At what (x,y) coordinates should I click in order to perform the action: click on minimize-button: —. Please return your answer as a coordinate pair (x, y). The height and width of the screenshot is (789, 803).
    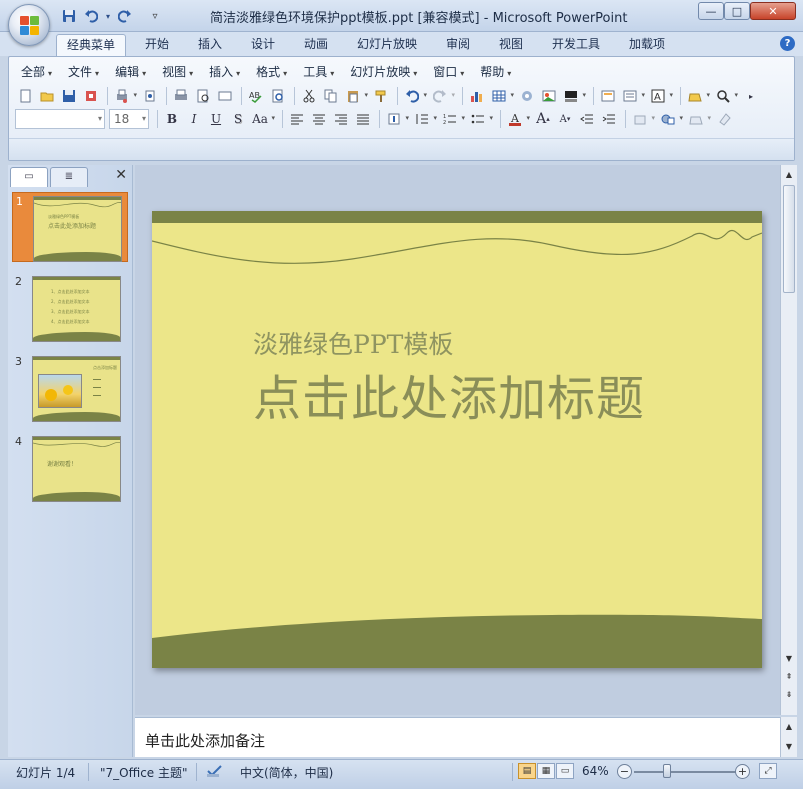
    Looking at the image, I should click on (711, 11).